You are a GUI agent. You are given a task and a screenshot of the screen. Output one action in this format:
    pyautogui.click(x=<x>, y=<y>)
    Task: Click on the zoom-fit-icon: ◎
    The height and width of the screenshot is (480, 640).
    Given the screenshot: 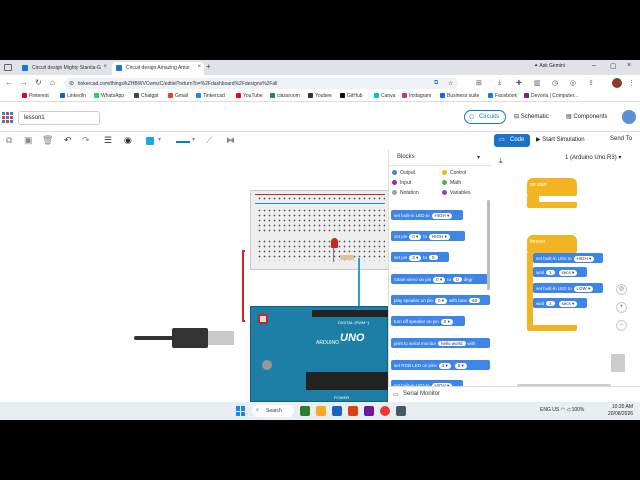 What is the action you would take?
    pyautogui.click(x=621, y=289)
    